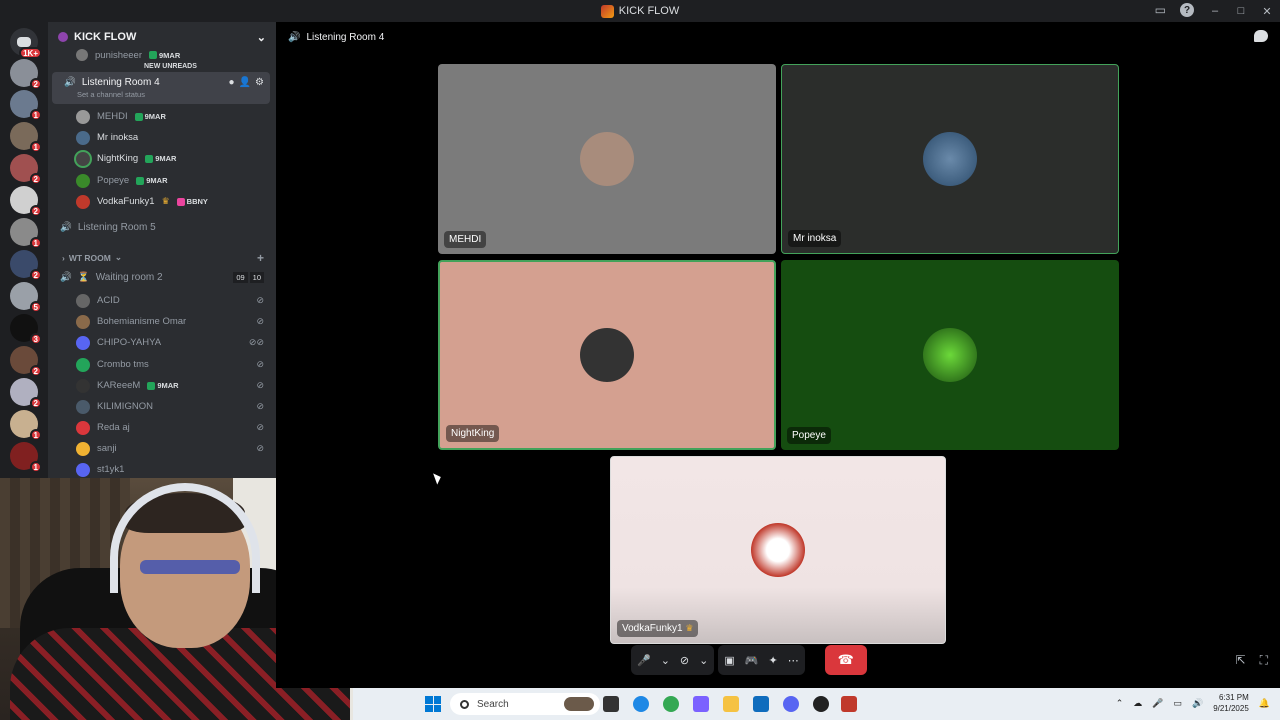 The height and width of the screenshot is (720, 1280). I want to click on participant-tile: Mr inoksa, so click(950, 159).